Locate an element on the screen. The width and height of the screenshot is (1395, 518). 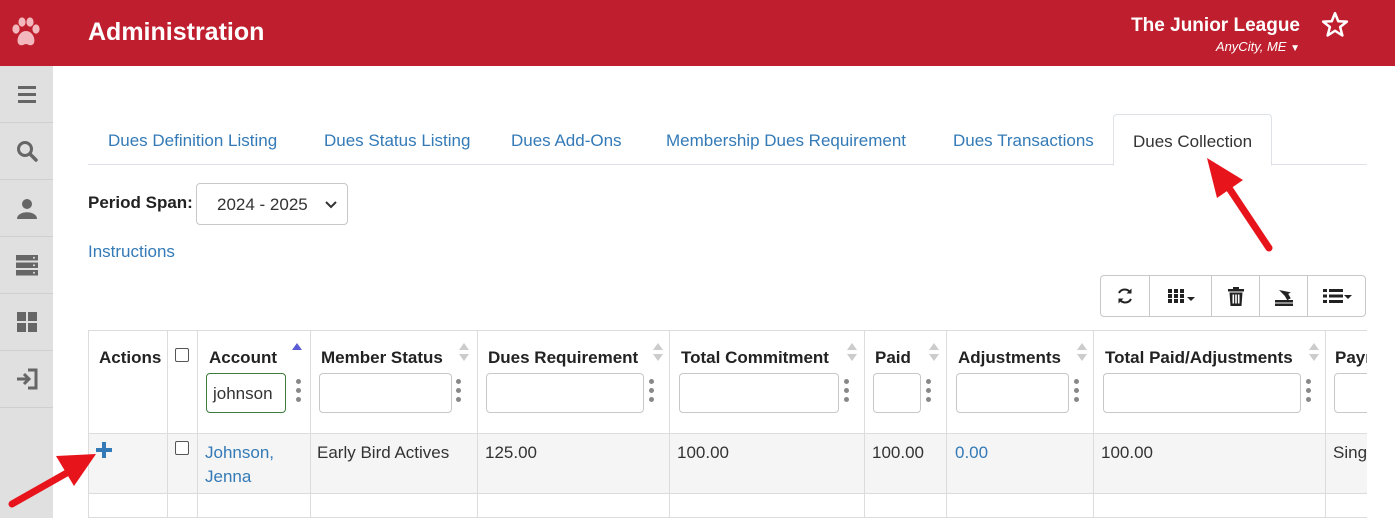
tab-dues-collection: Dues Collection is located at coordinates (1193, 140).